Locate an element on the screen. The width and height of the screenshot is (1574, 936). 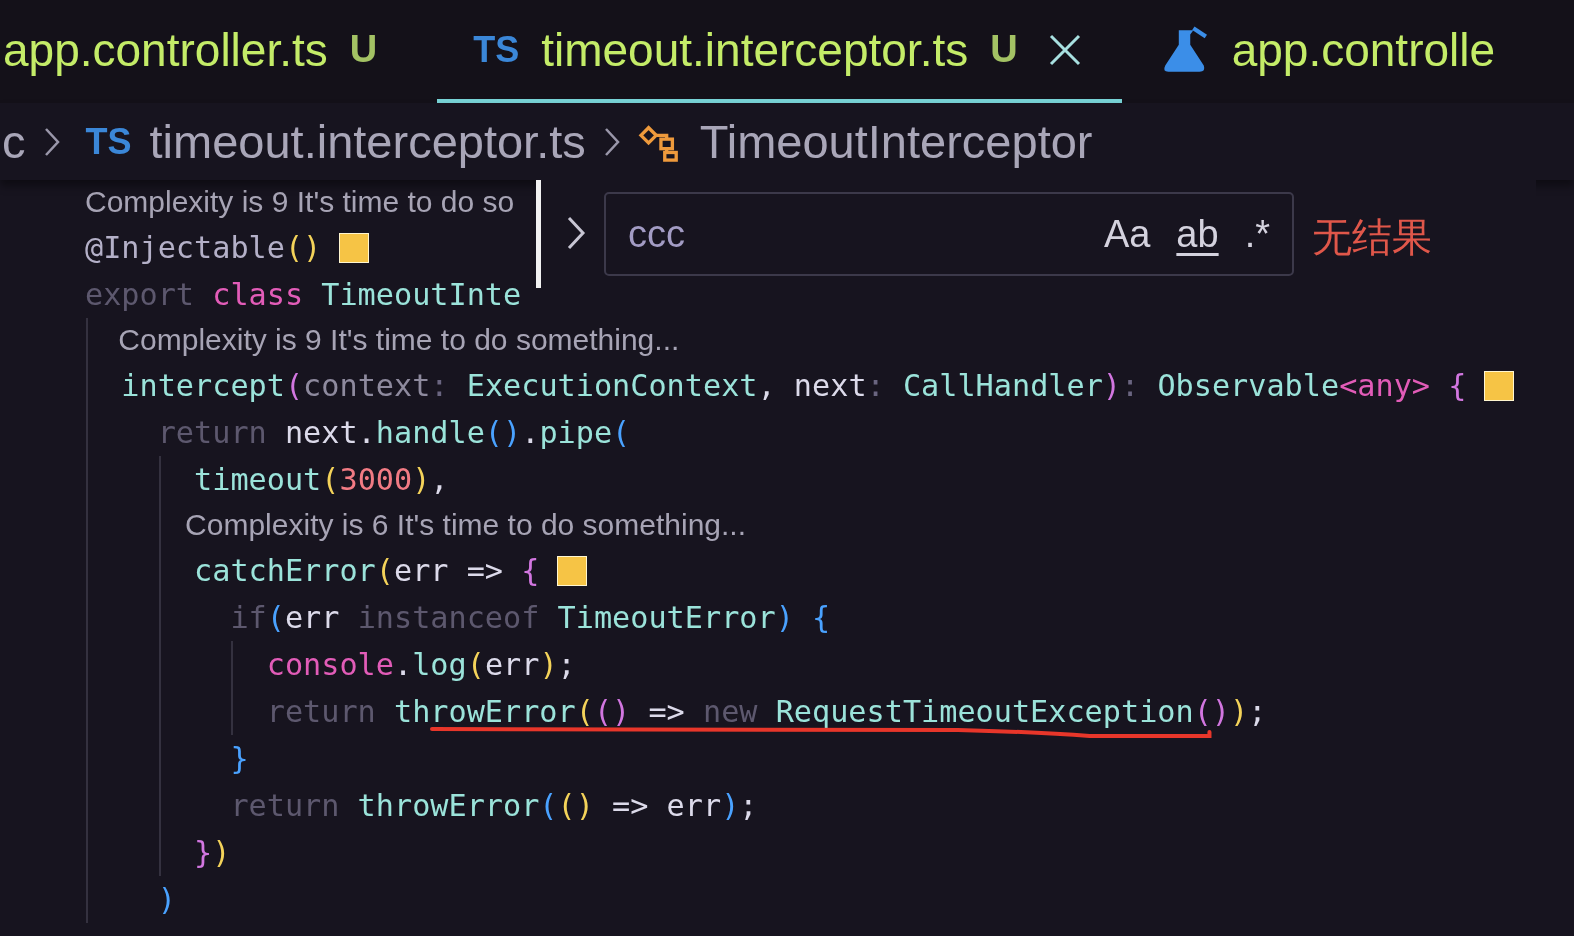
number-literal: 3000 is located at coordinates (376, 479).